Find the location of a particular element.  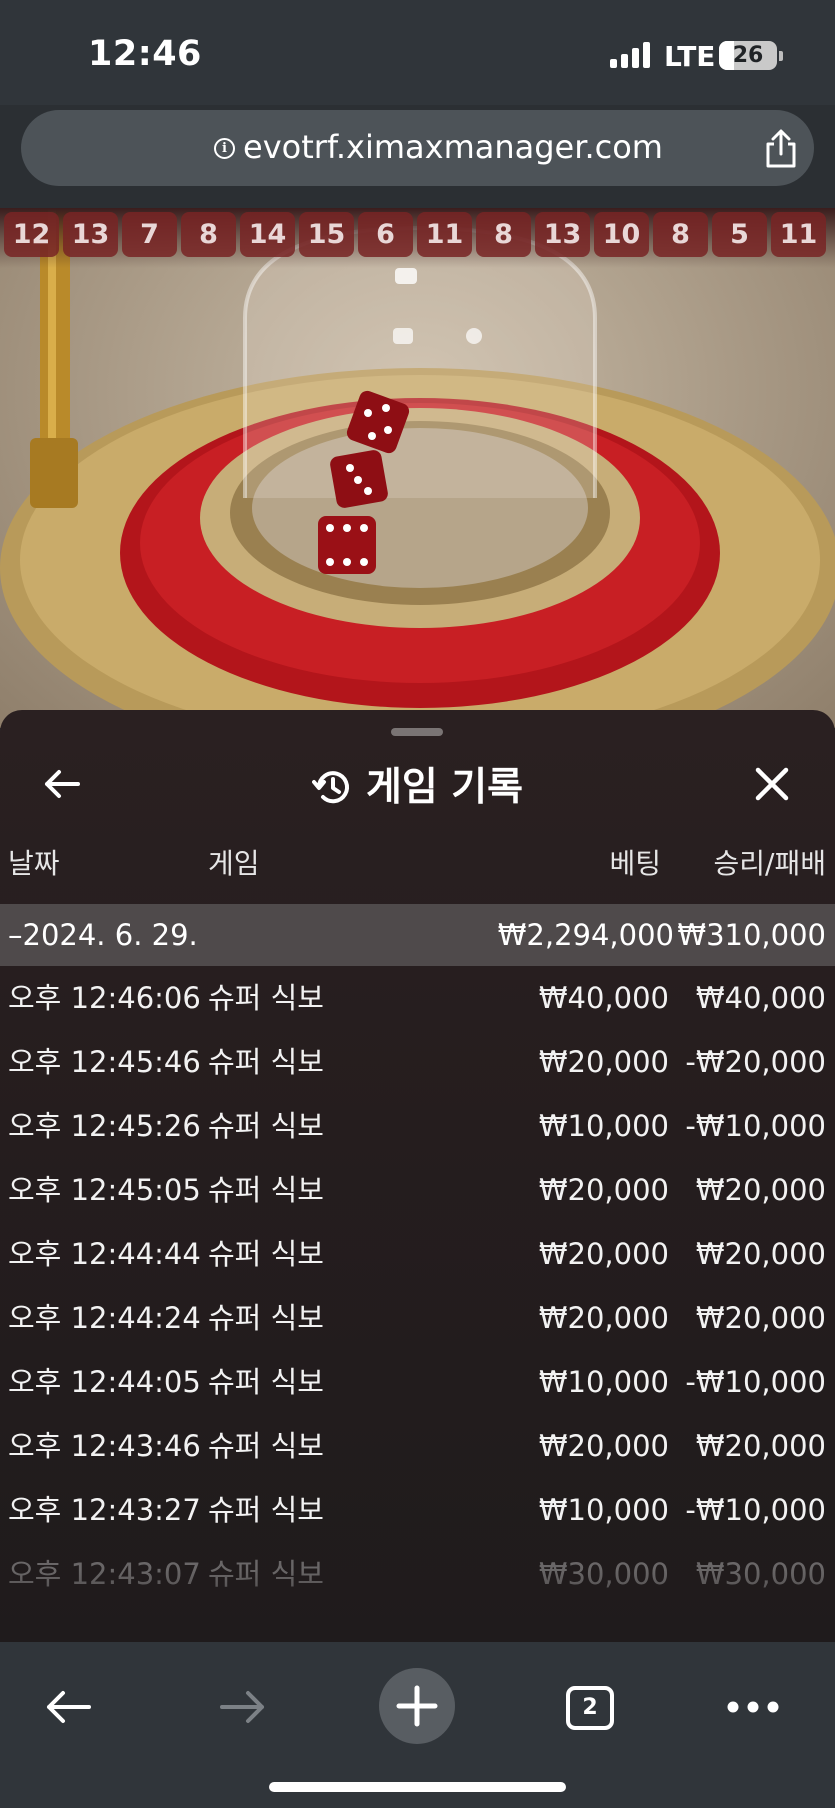

result-chip: 5 is located at coordinates (739, 234).